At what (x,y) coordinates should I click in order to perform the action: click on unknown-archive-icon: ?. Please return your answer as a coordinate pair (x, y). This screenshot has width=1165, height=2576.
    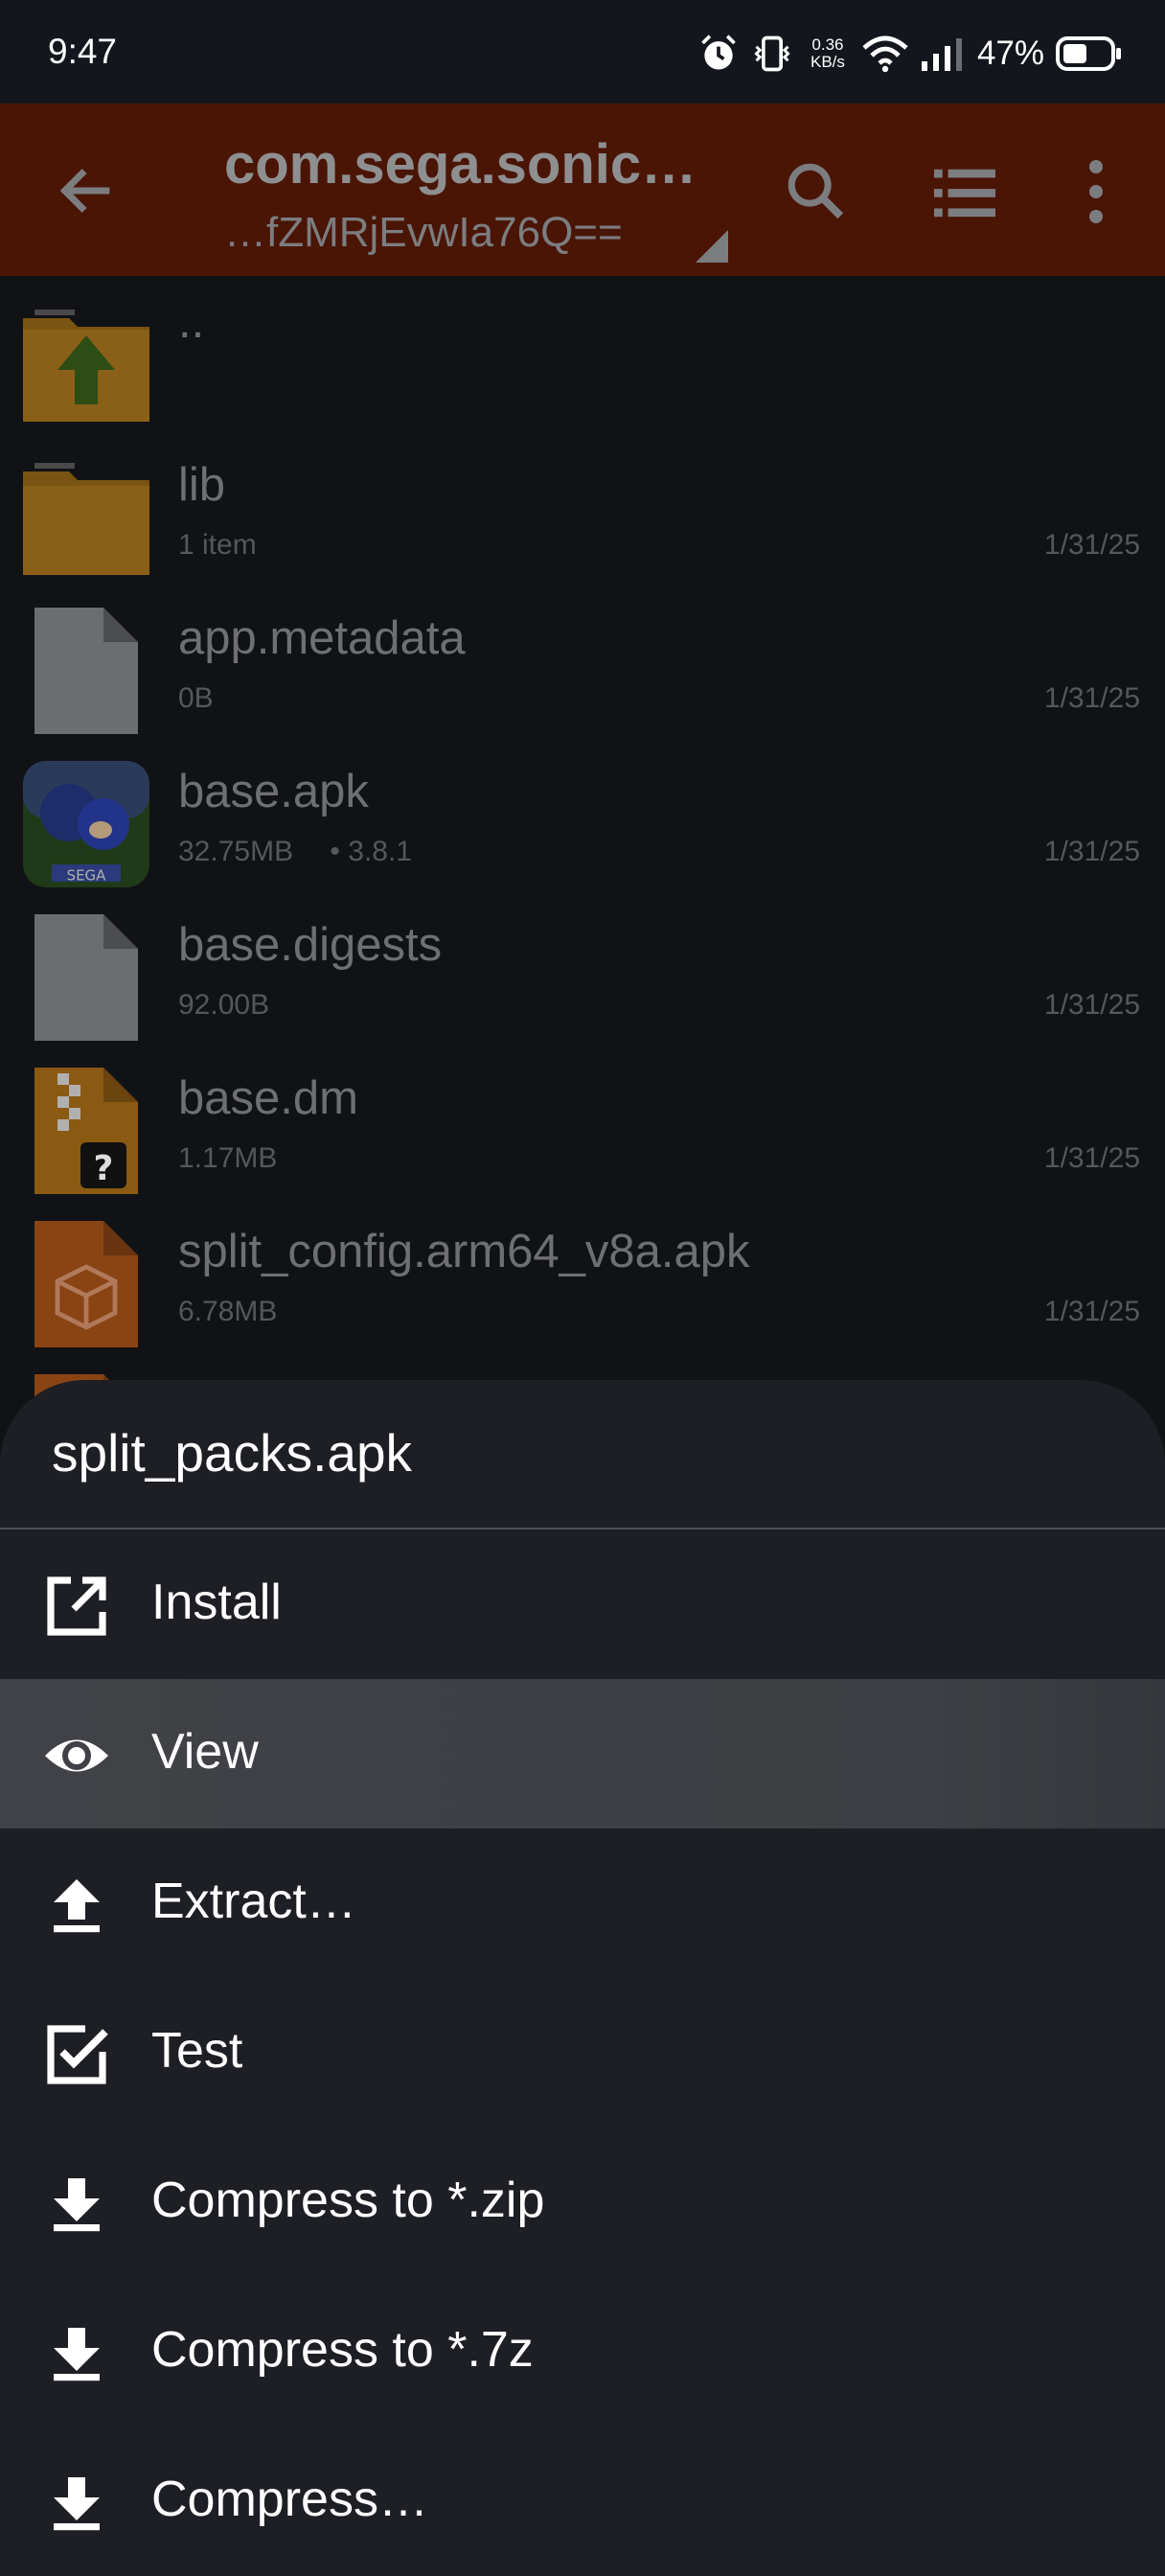
    Looking at the image, I should click on (86, 1131).